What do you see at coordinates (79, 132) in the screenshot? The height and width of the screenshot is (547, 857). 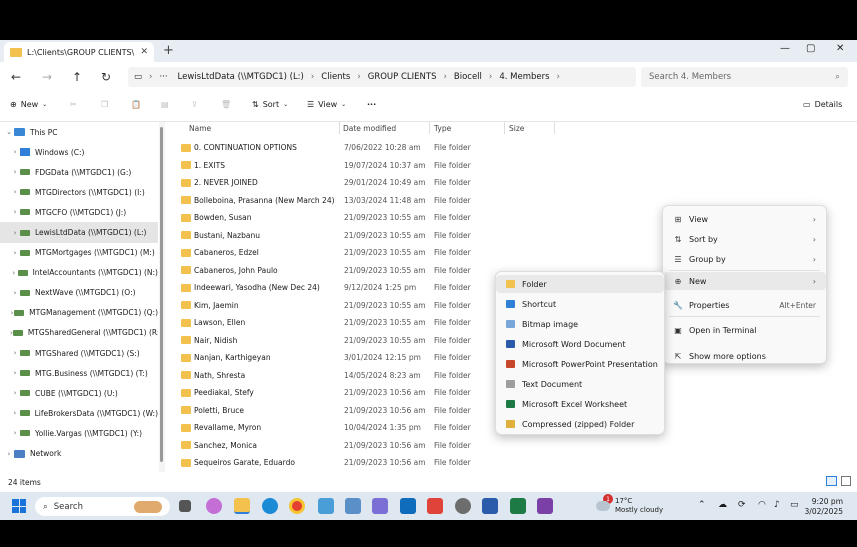 I see `sidebar-item-this-pc: ⌄ This PC` at bounding box center [79, 132].